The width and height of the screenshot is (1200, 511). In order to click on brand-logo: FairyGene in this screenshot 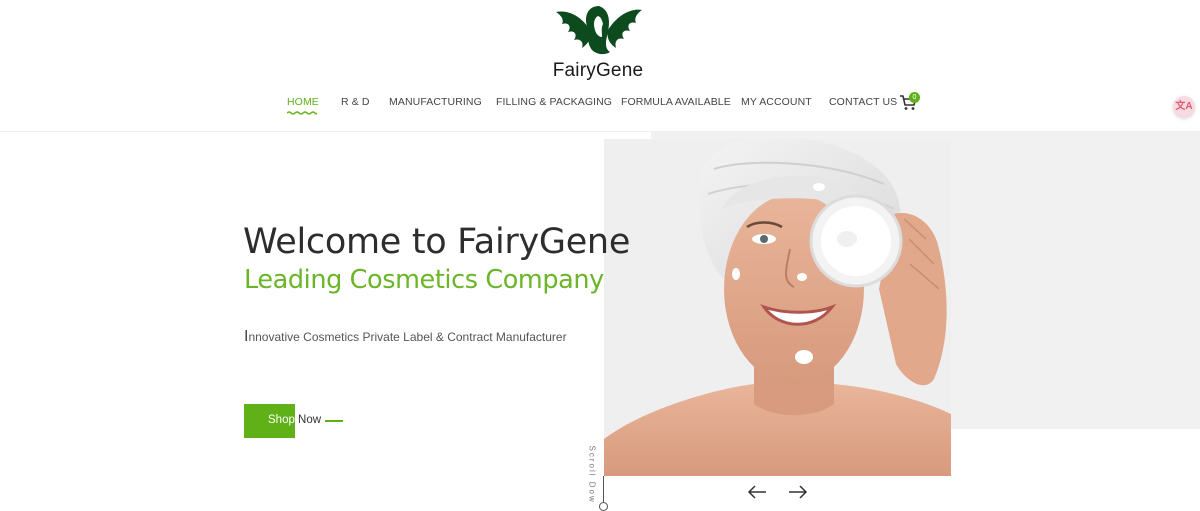, I will do `click(598, 43)`.